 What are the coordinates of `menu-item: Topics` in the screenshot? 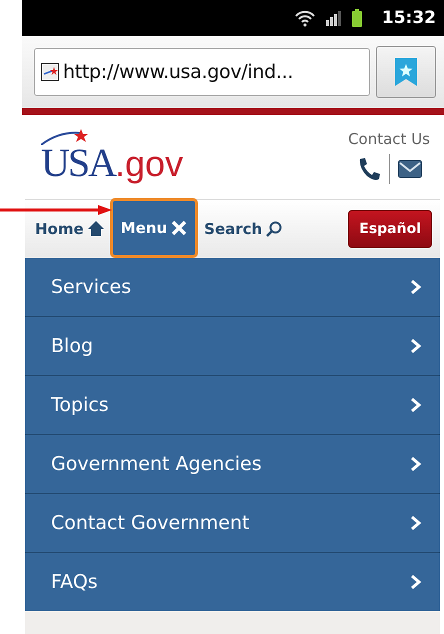 It's located at (232, 404).